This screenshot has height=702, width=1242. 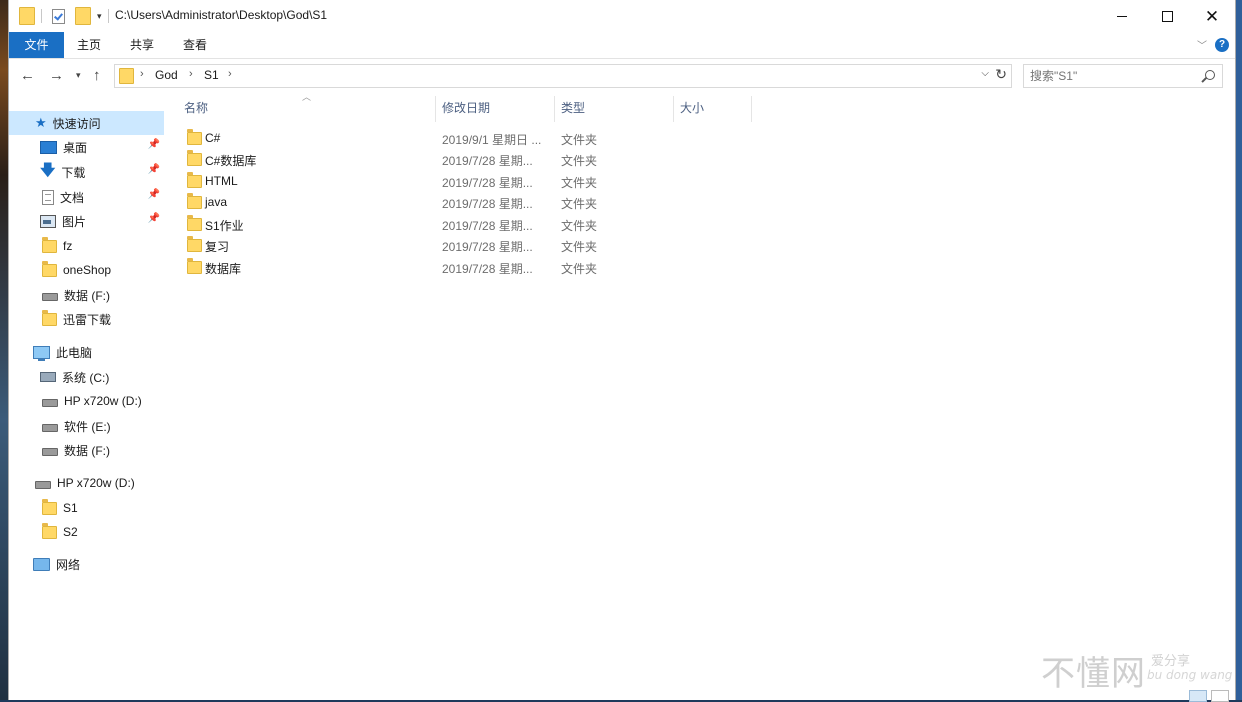 I want to click on tab-home: 主页, so click(x=89, y=45).